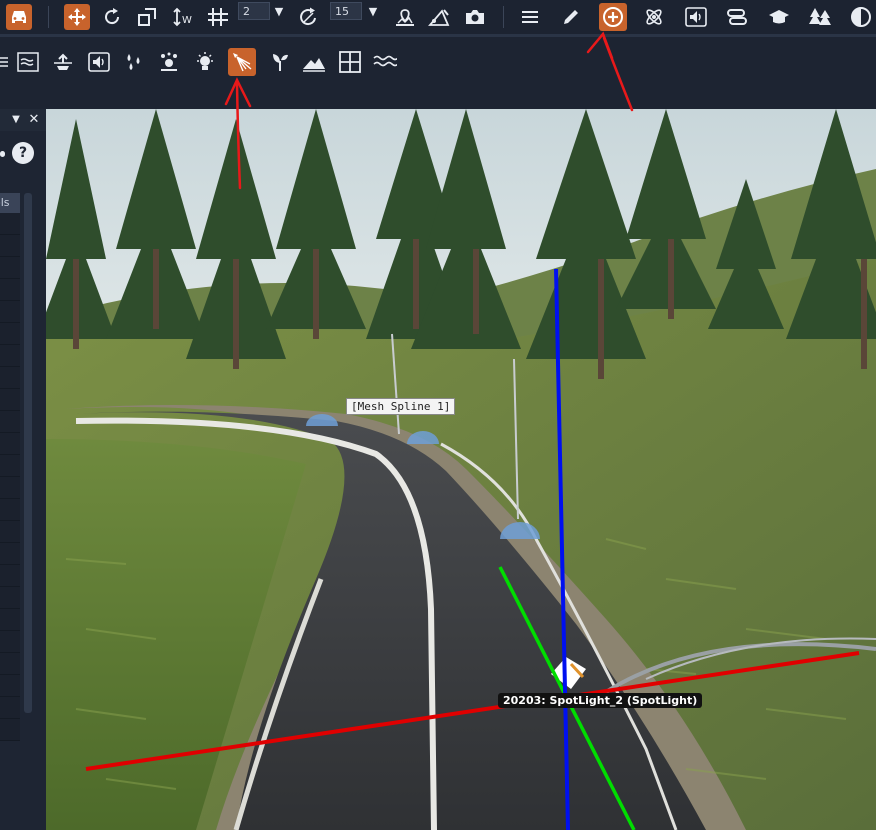 The width and height of the screenshot is (876, 830). What do you see at coordinates (112, 17) in the screenshot?
I see `rotate-tool-icon` at bounding box center [112, 17].